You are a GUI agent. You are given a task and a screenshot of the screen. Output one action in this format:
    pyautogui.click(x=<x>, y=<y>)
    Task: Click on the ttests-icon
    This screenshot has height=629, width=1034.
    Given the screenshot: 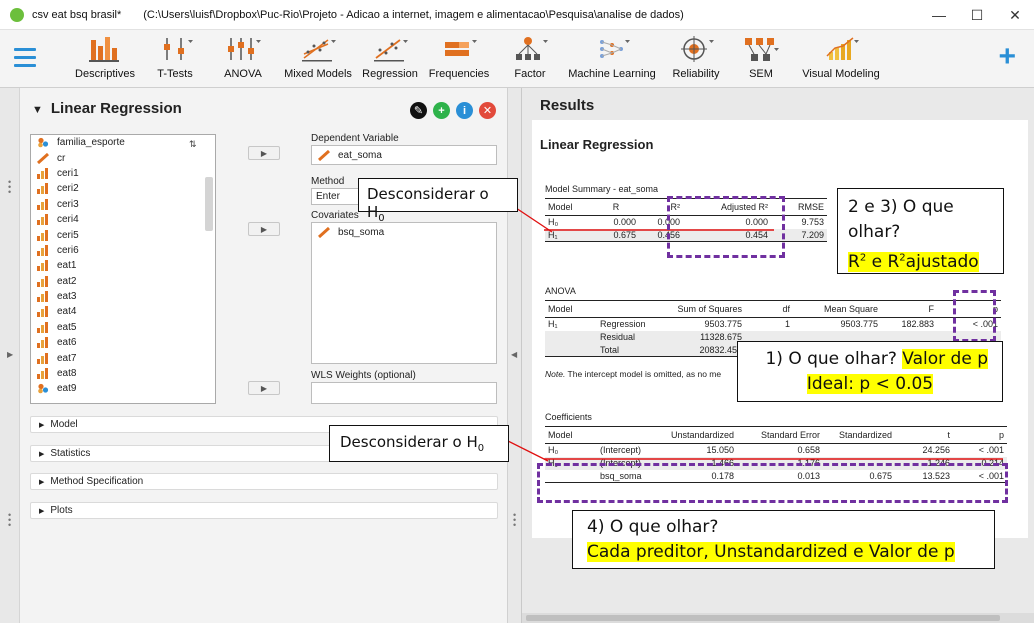 What is the action you would take?
    pyautogui.click(x=178, y=49)
    